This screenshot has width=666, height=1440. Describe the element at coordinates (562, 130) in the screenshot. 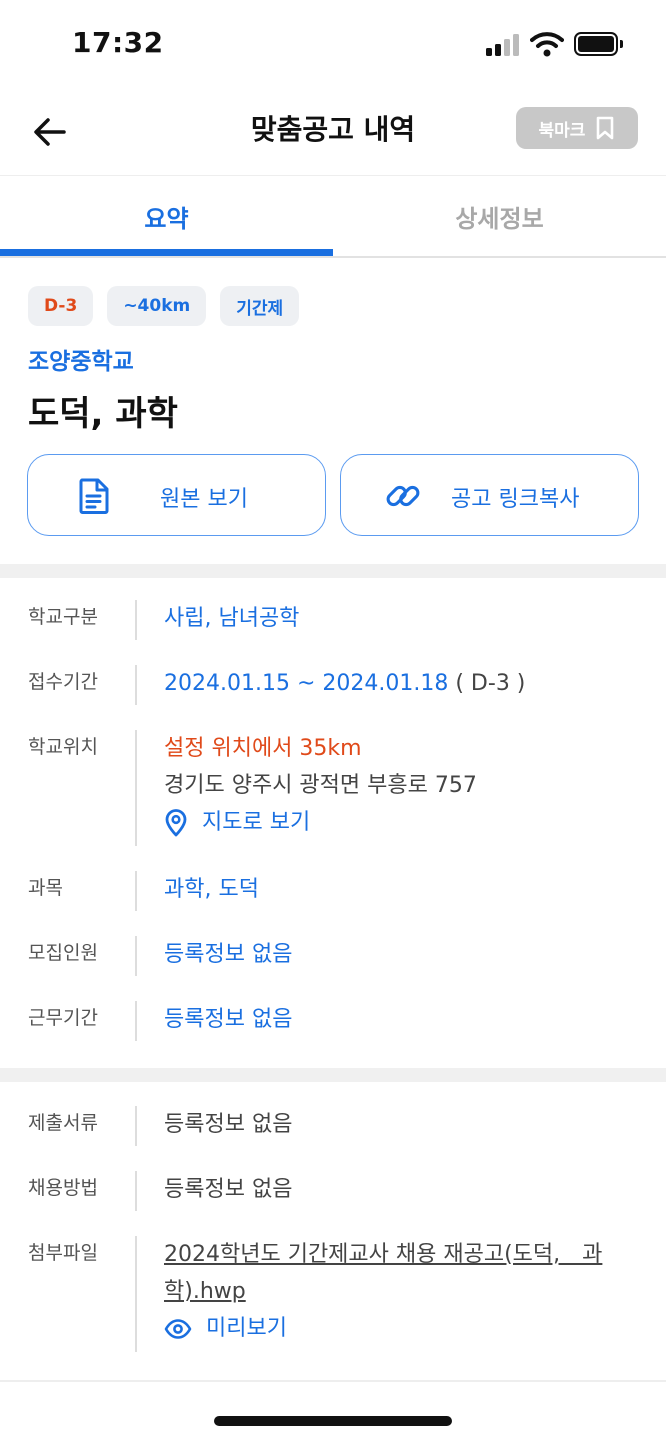

I see `bookmark-label: 북마크` at that location.